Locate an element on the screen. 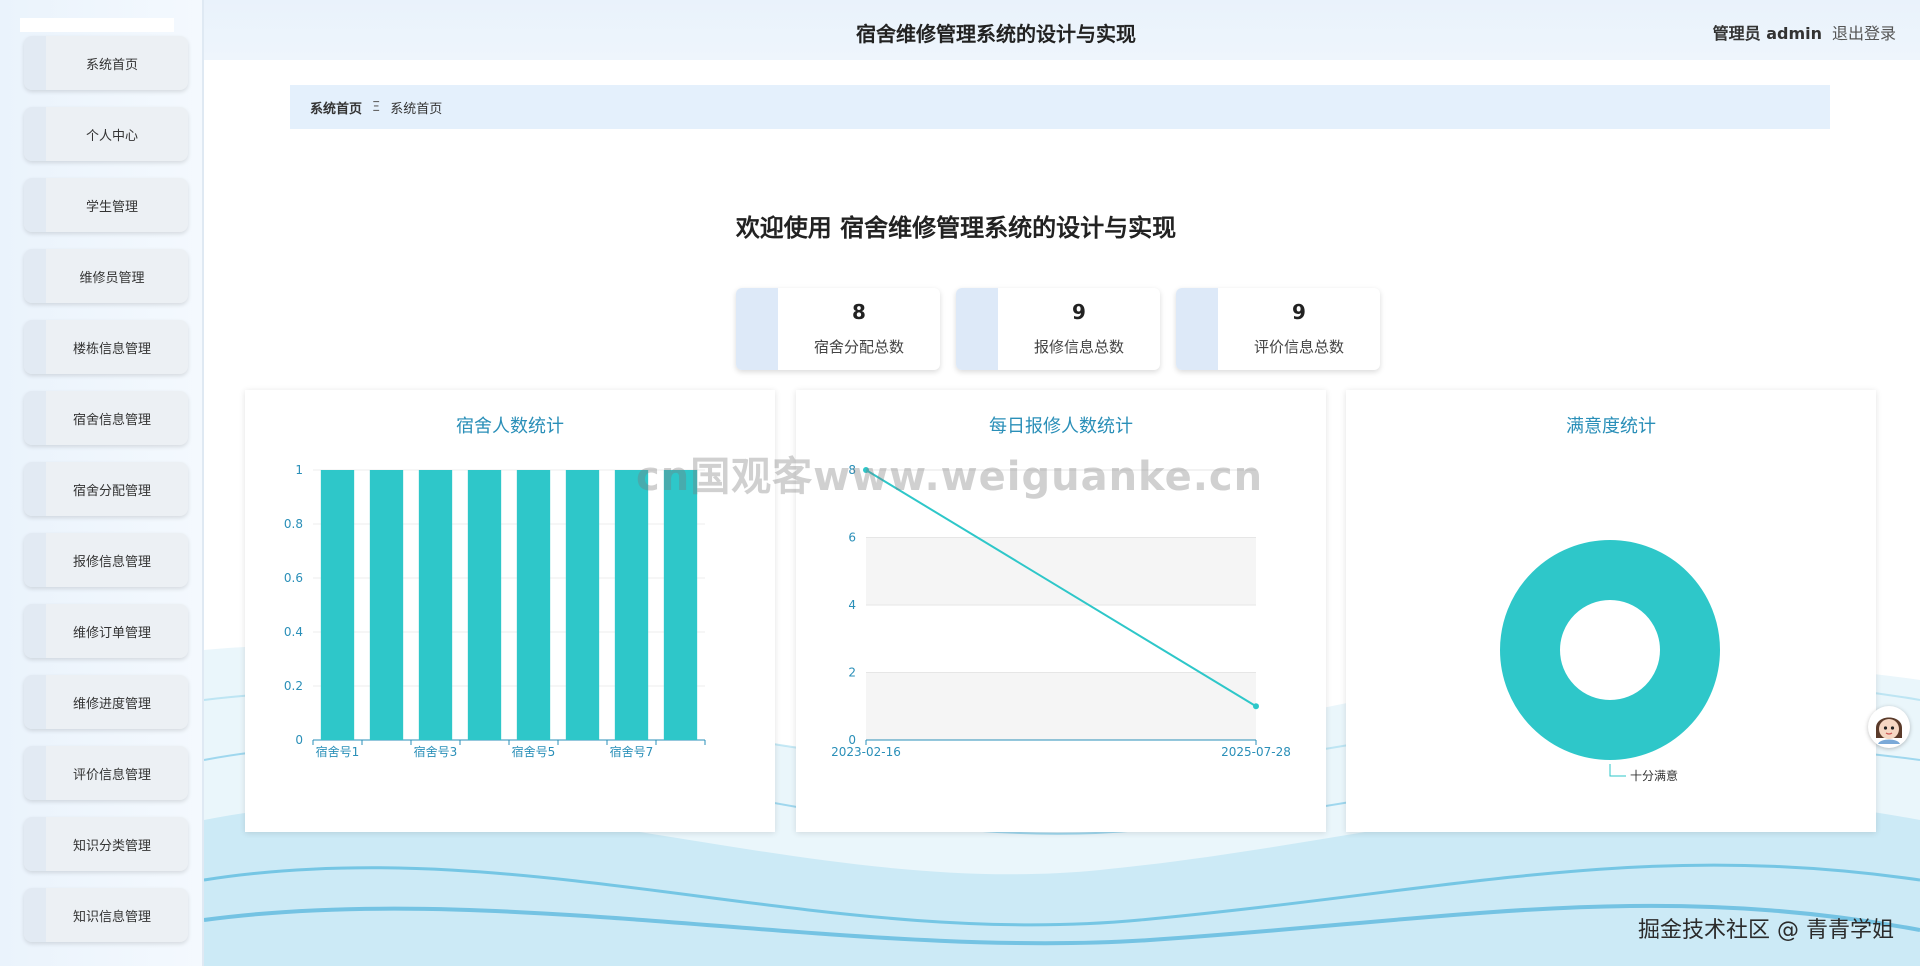 This screenshot has width=1920, height=966. sidebar-item-home: 系统首页 is located at coordinates (106, 63).